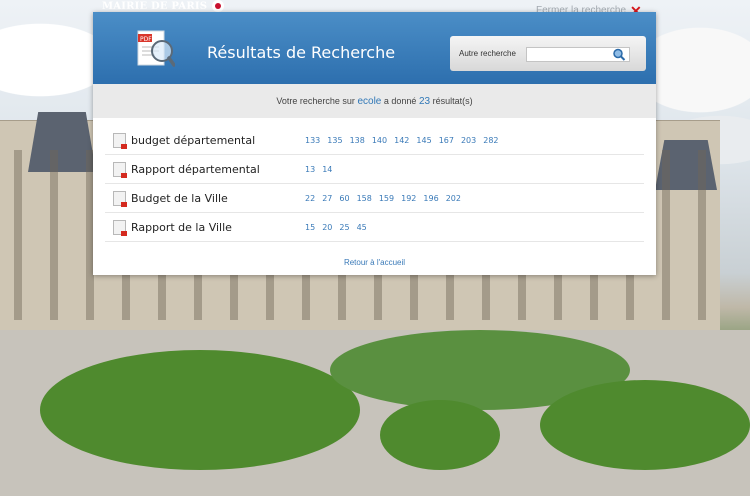 This screenshot has height=496, width=750. I want to click on page-link: 133, so click(312, 140).